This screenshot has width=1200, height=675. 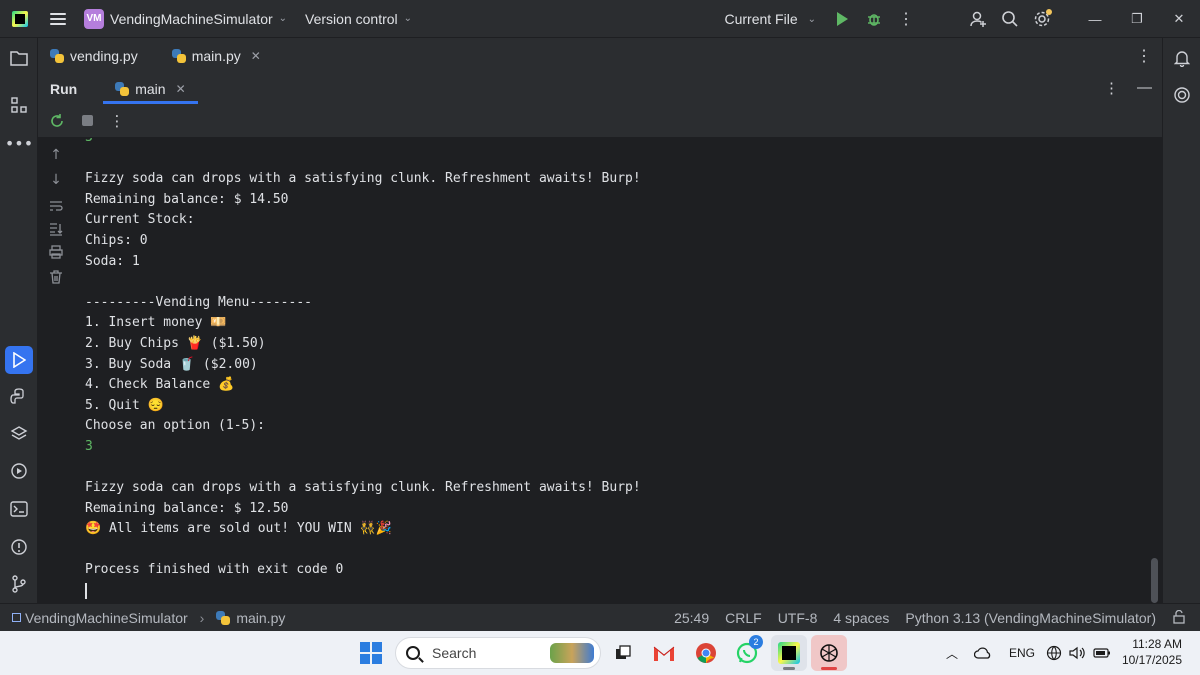 I want to click on run-config-selector: Current File, so click(x=760, y=19).